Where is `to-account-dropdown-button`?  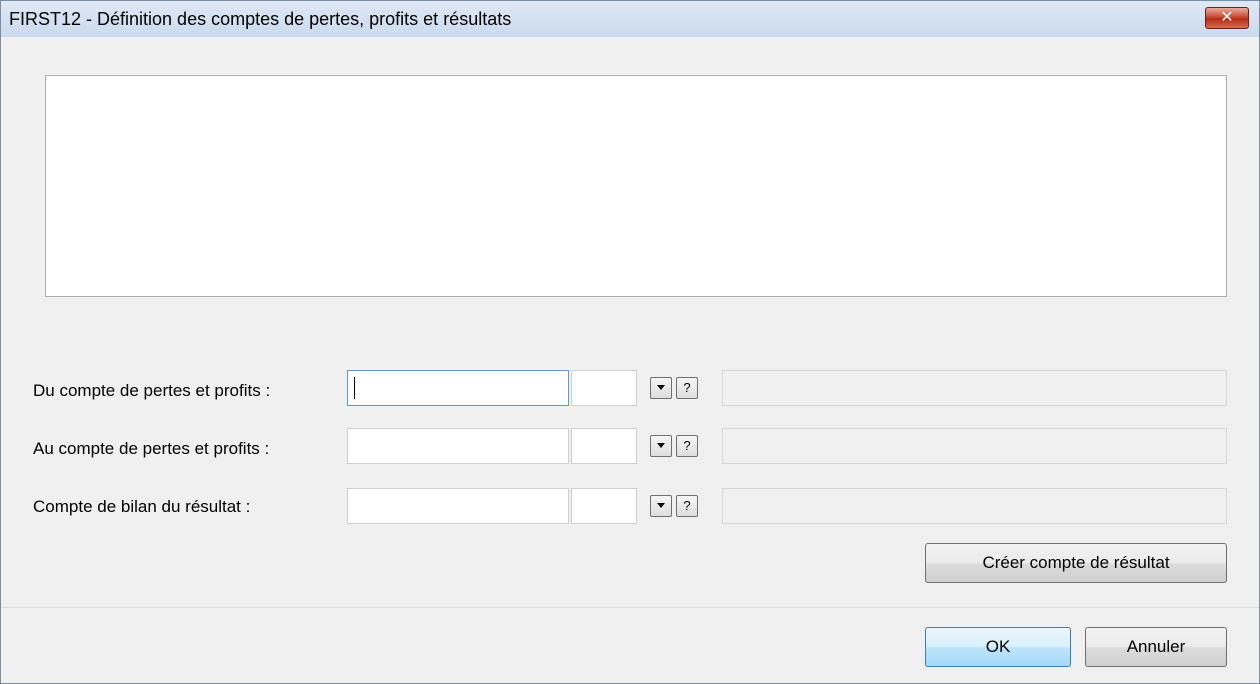
to-account-dropdown-button is located at coordinates (661, 446).